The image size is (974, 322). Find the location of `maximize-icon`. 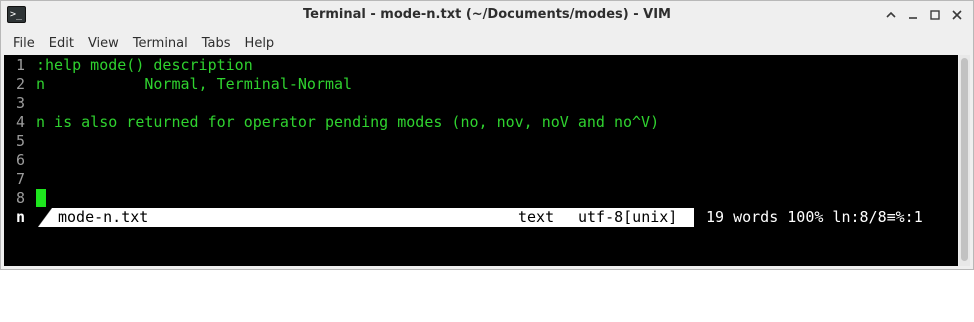

maximize-icon is located at coordinates (935, 15).